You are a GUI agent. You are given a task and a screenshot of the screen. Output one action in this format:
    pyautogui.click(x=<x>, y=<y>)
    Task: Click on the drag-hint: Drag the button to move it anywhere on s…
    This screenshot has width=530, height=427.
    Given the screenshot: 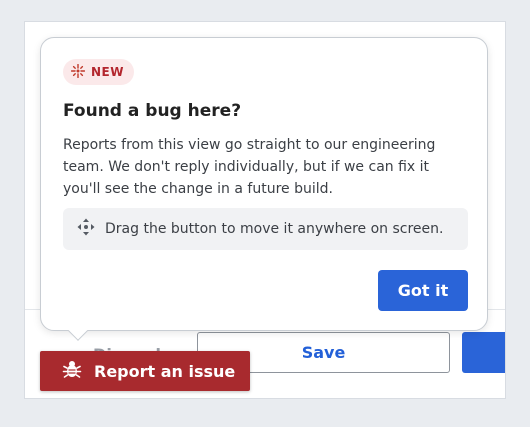 What is the action you would take?
    pyautogui.click(x=265, y=229)
    